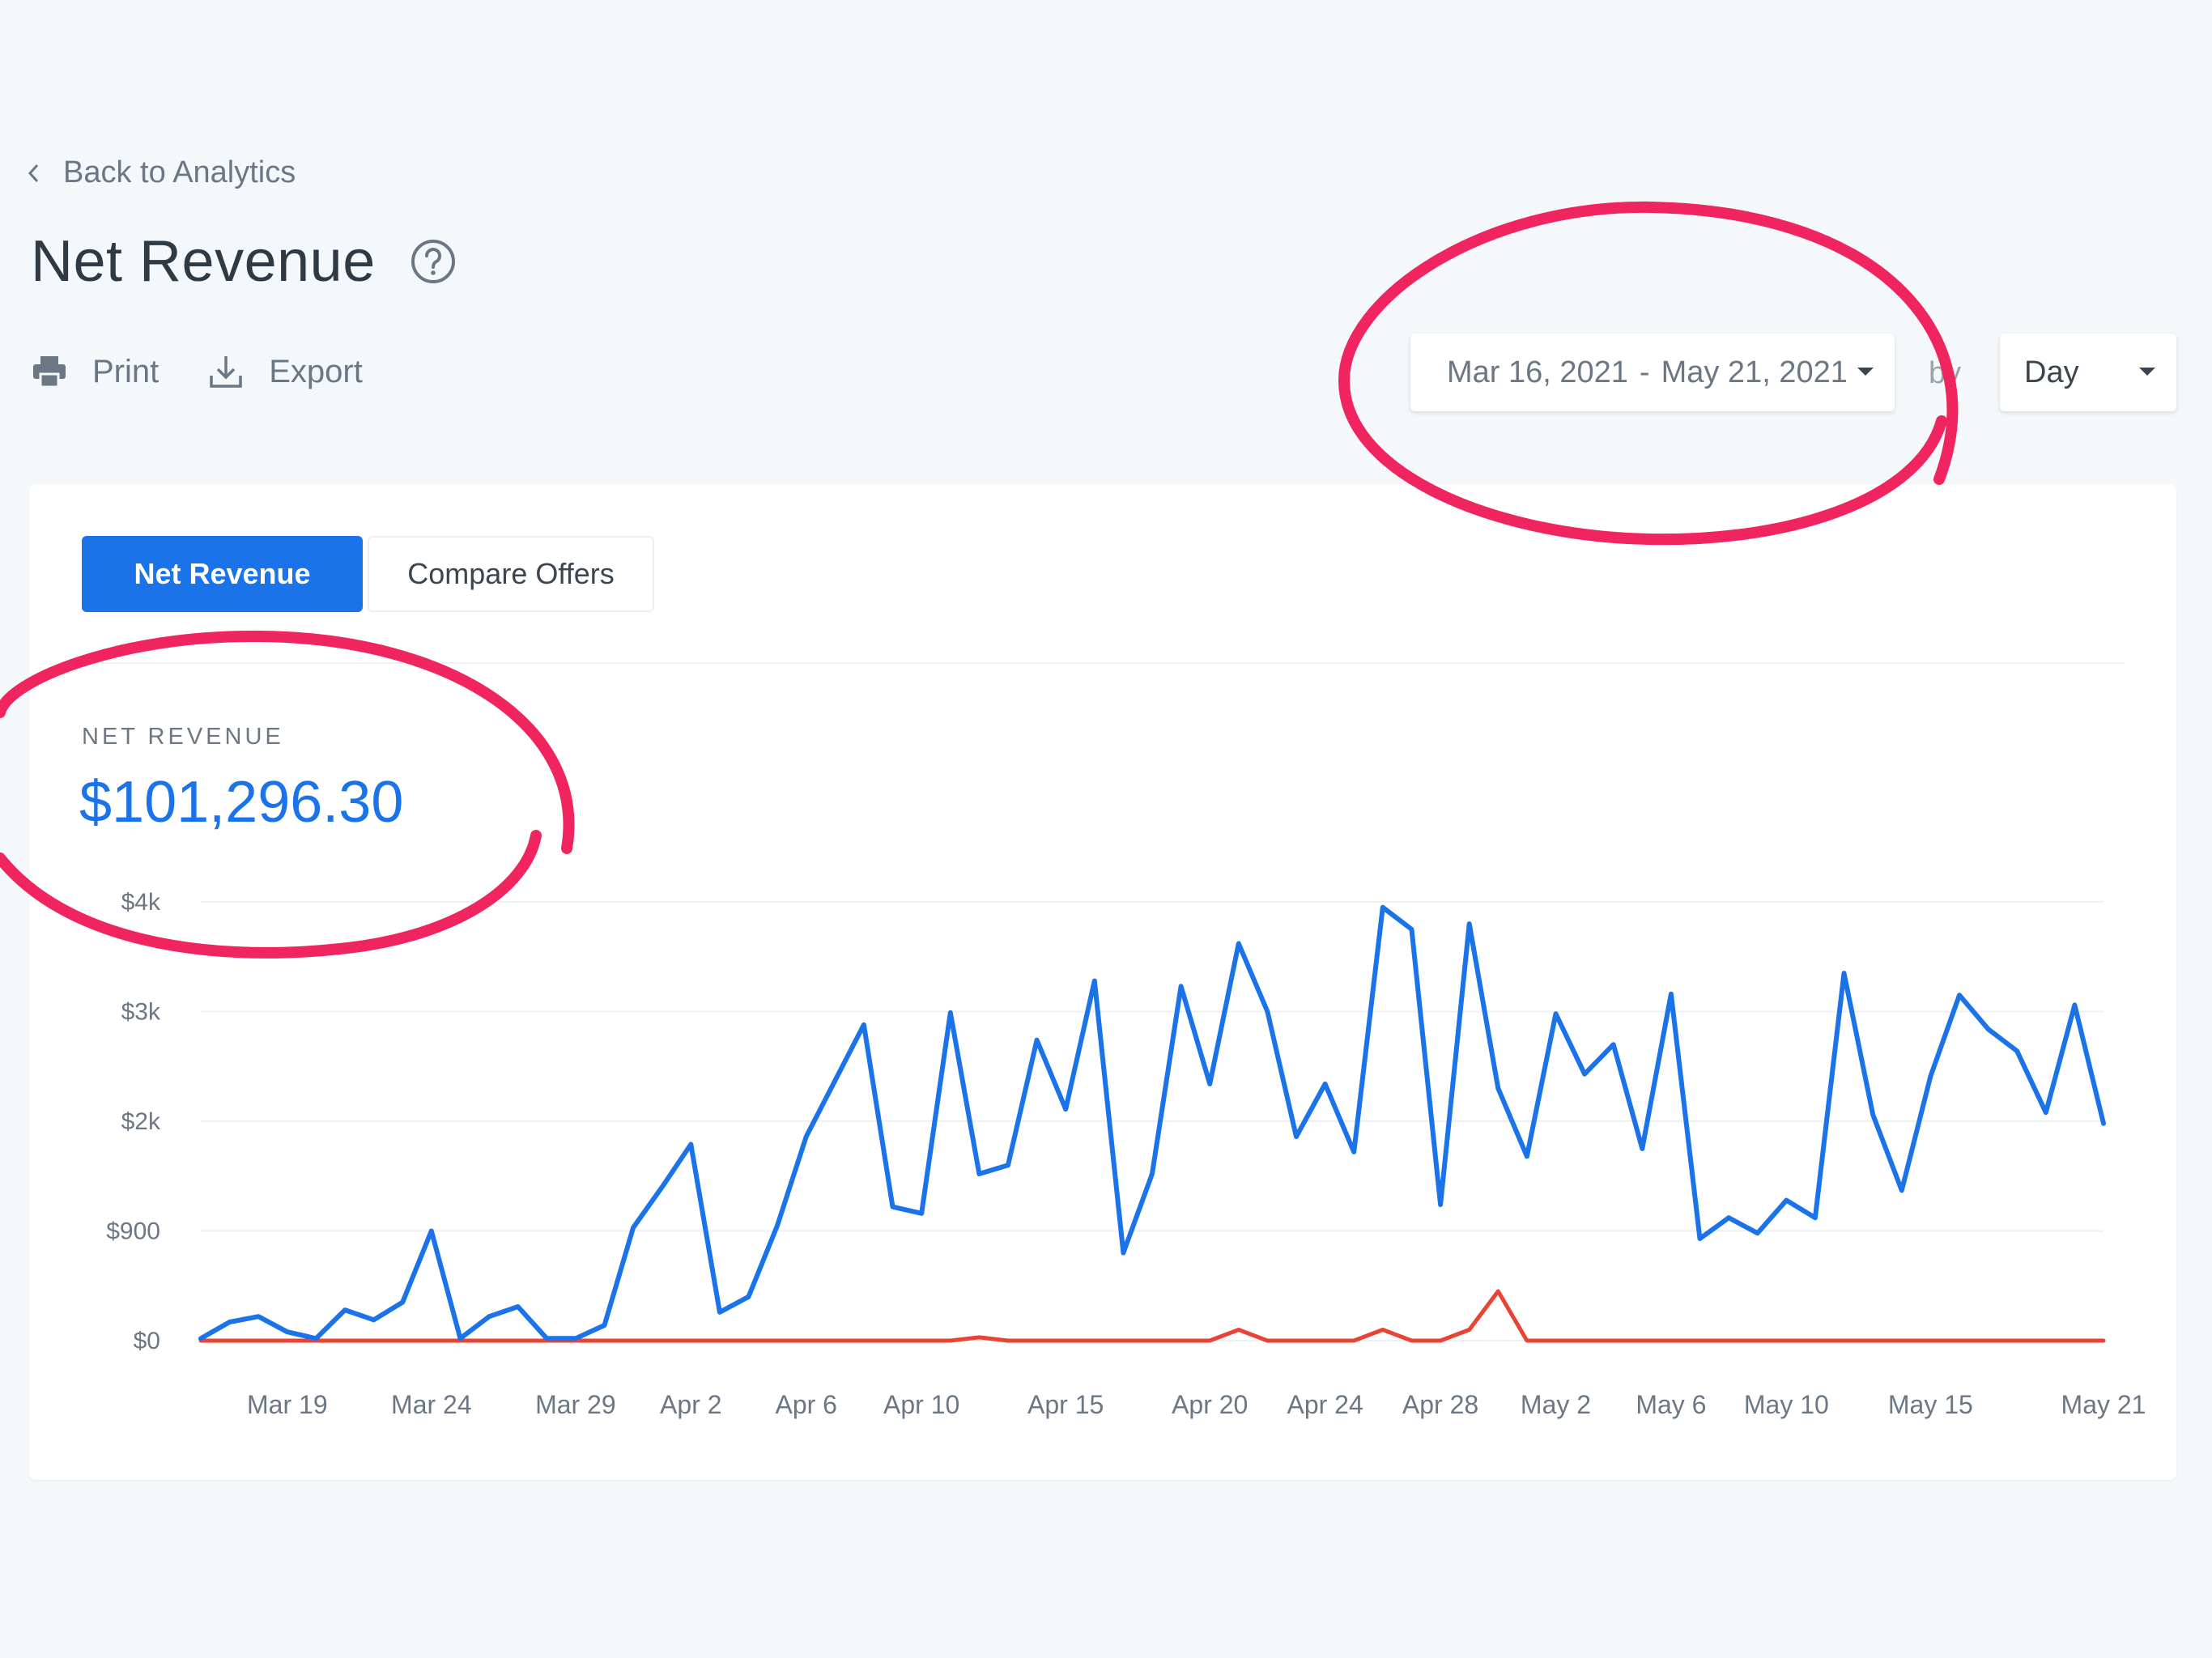 The image size is (2212, 1658). What do you see at coordinates (133, 1231) in the screenshot?
I see `y-tick-label: $900` at bounding box center [133, 1231].